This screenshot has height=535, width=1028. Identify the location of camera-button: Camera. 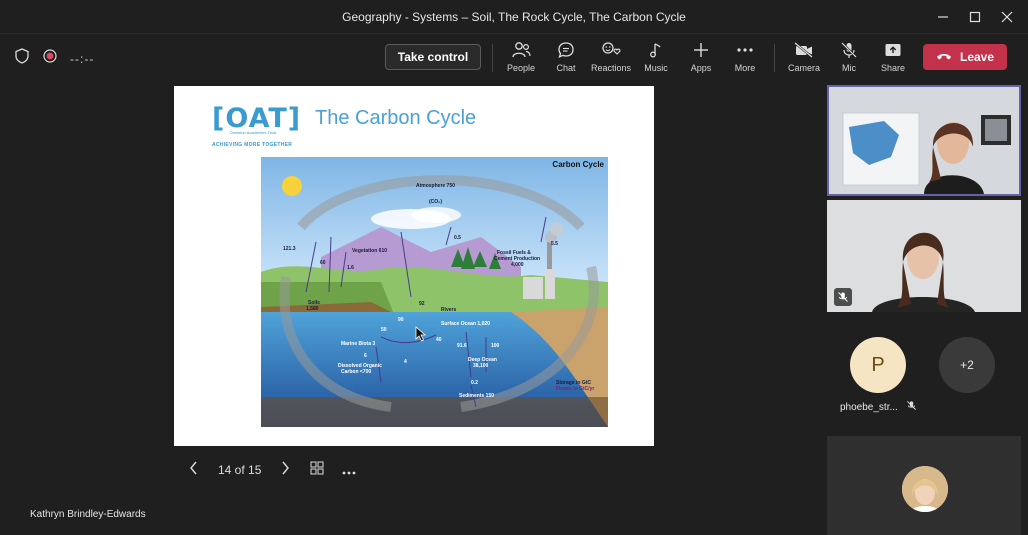
(804, 56).